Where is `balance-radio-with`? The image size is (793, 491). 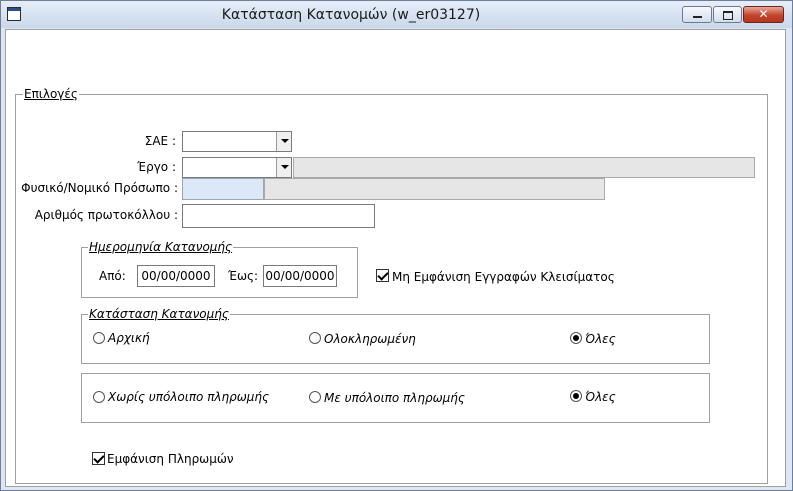 balance-radio-with is located at coordinates (315, 397).